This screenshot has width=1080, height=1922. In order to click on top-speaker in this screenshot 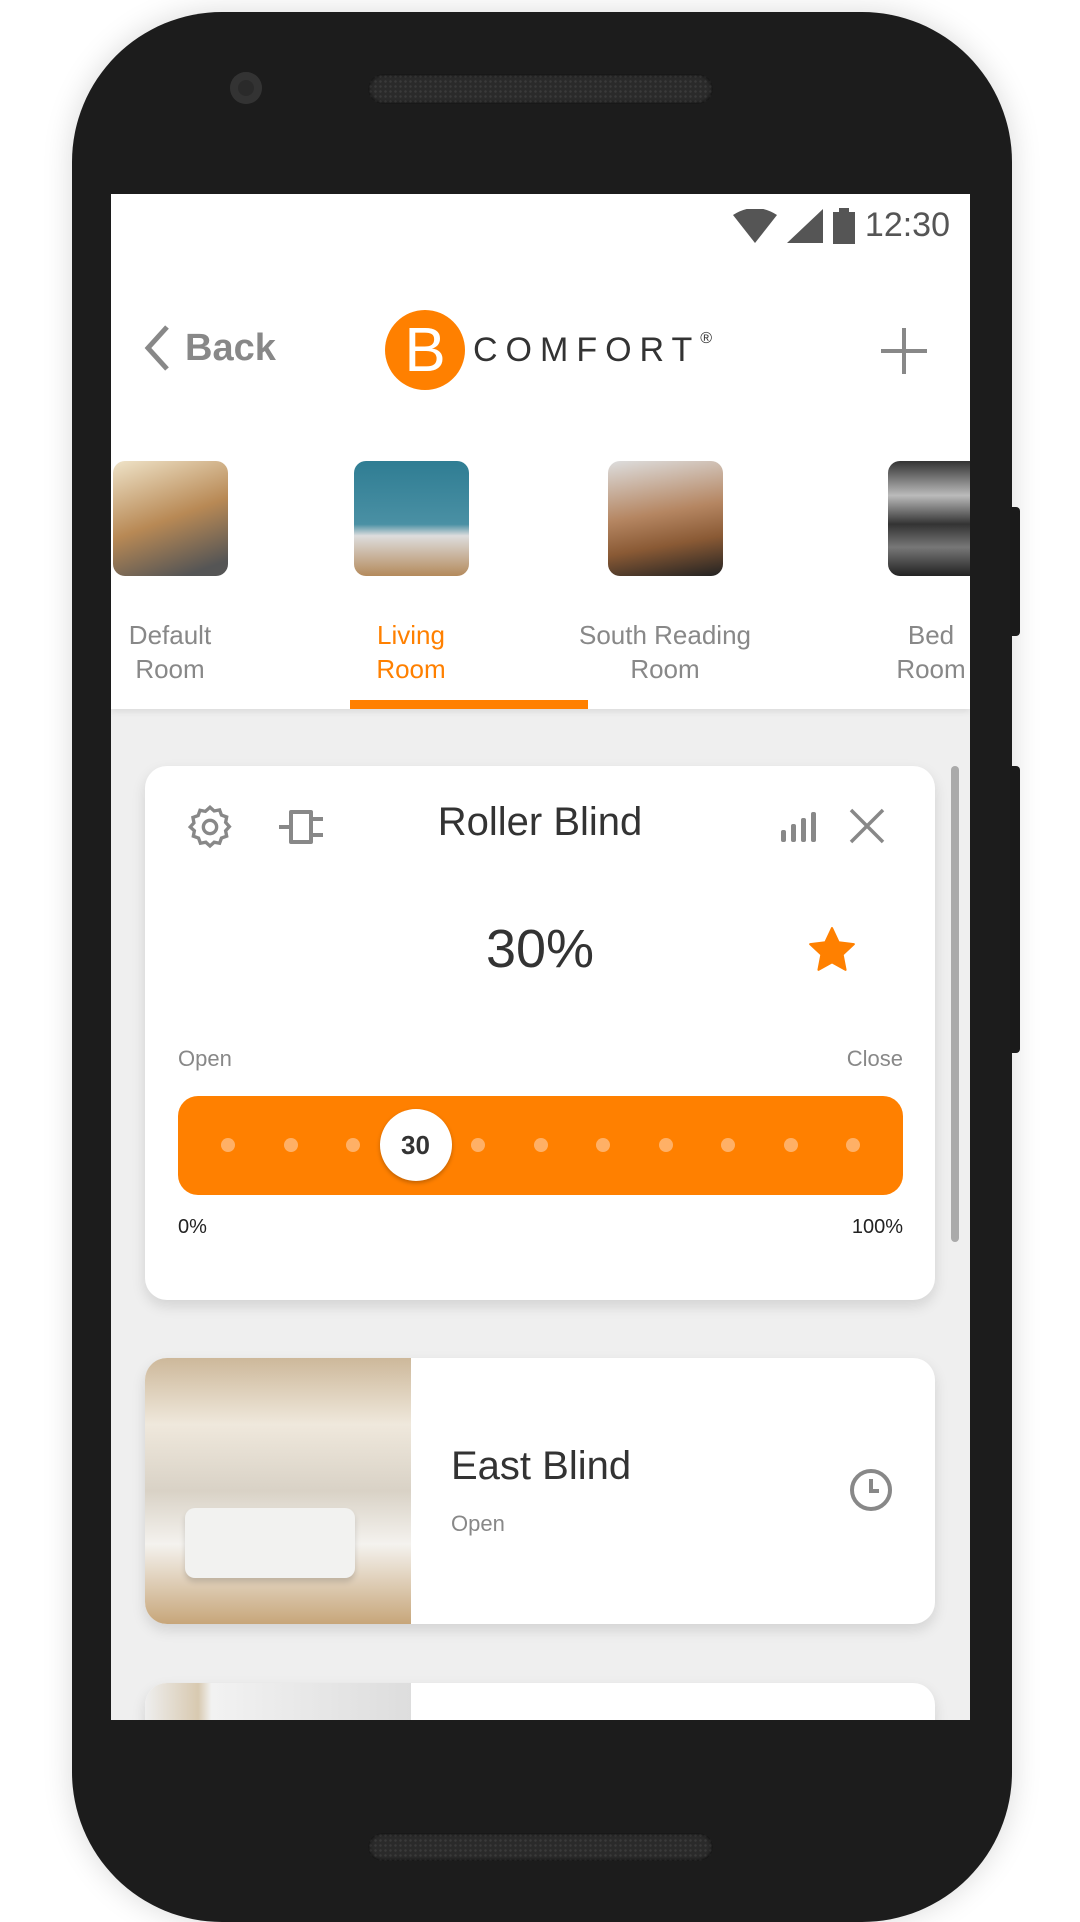, I will do `click(540, 89)`.